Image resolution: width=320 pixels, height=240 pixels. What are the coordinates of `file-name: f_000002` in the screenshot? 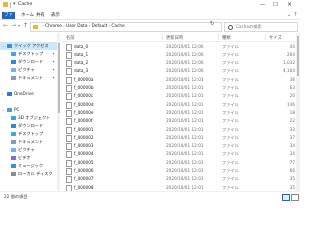 It's located at (84, 137).